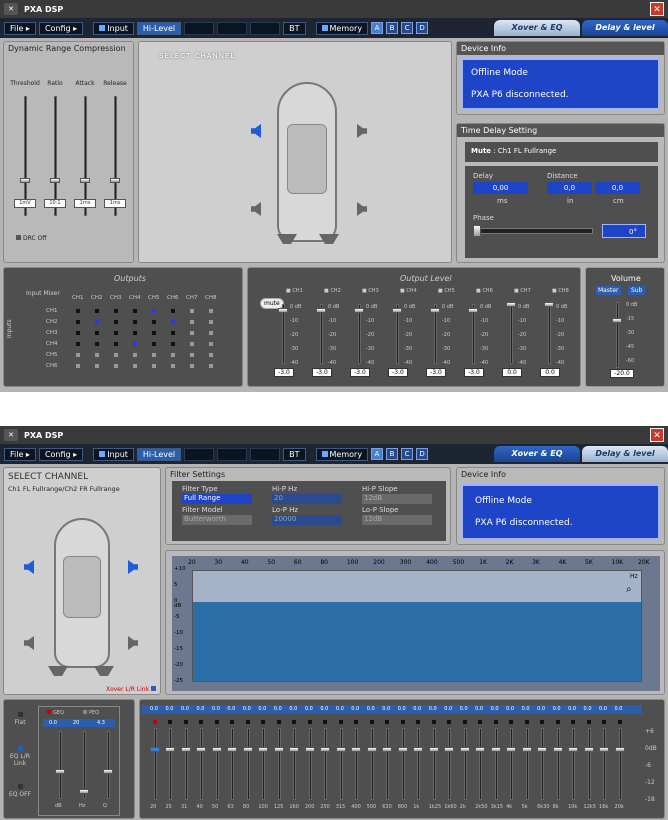 Image resolution: width=668 pixels, height=820 pixels. What do you see at coordinates (159, 454) in the screenshot?
I see `hilevel-button: Hi-Level` at bounding box center [159, 454].